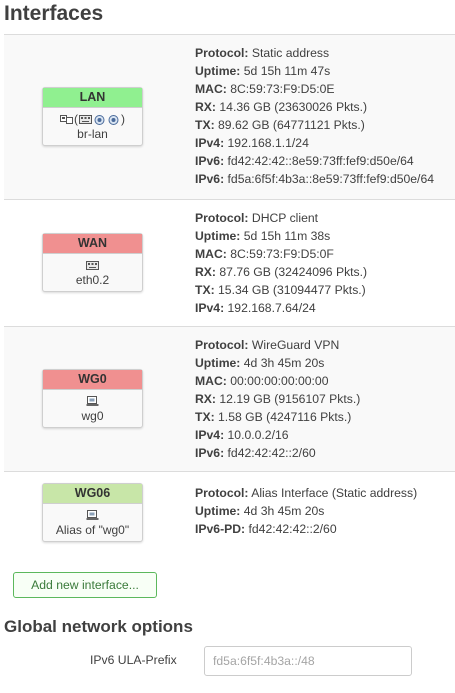  I want to click on detail-line: MAC: 8C:59:73:F9:D5:0F, so click(281, 254).